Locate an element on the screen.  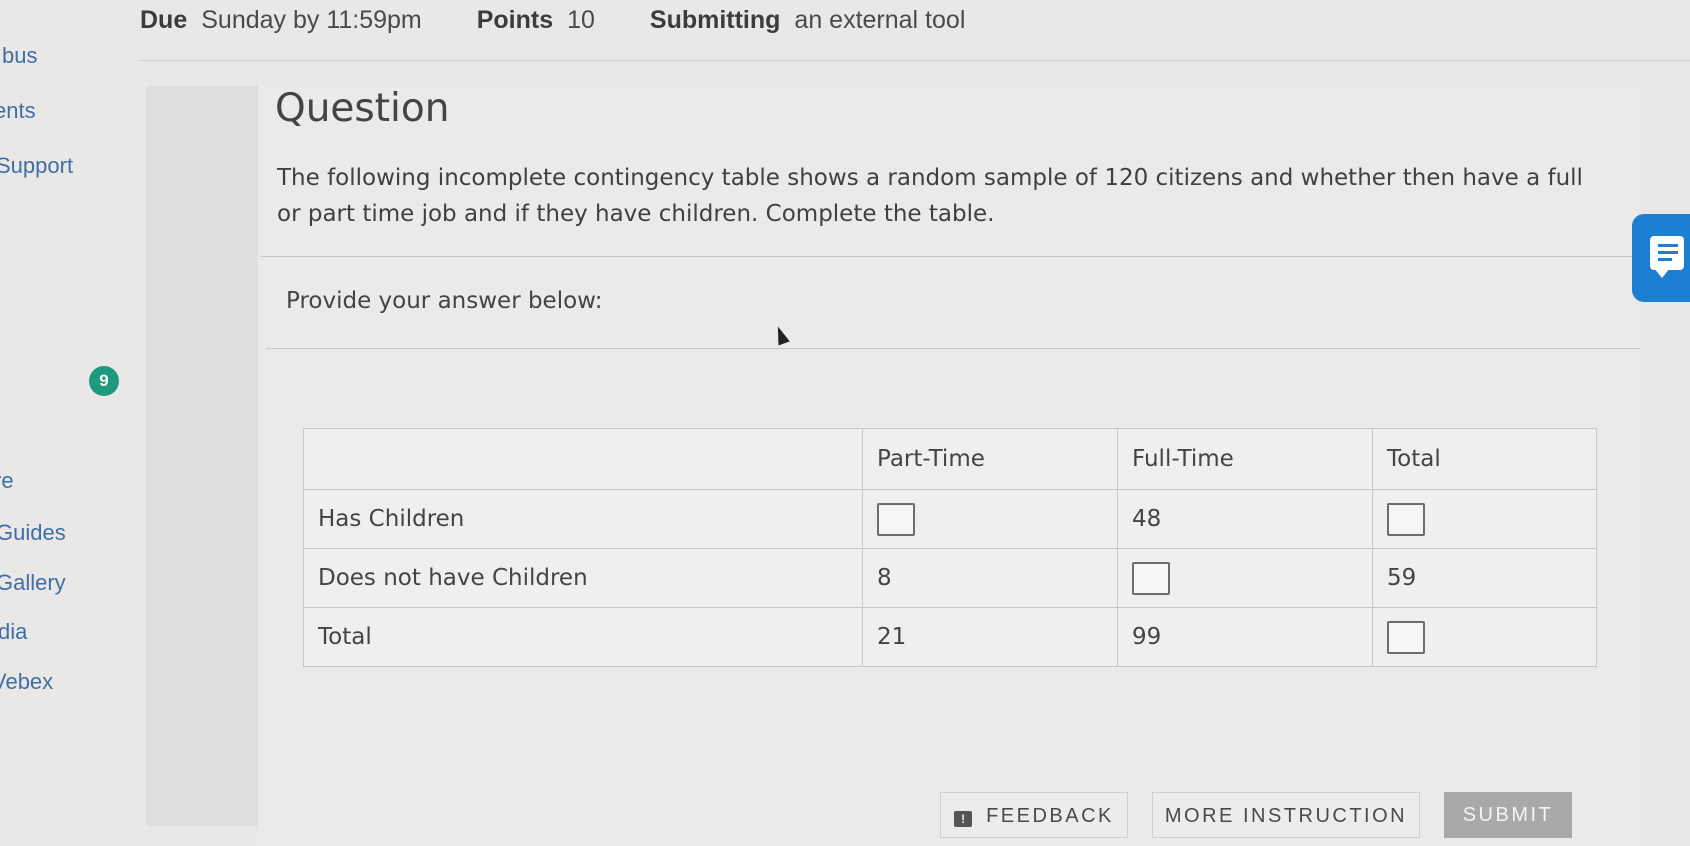
points-label: Points is located at coordinates (515, 20).